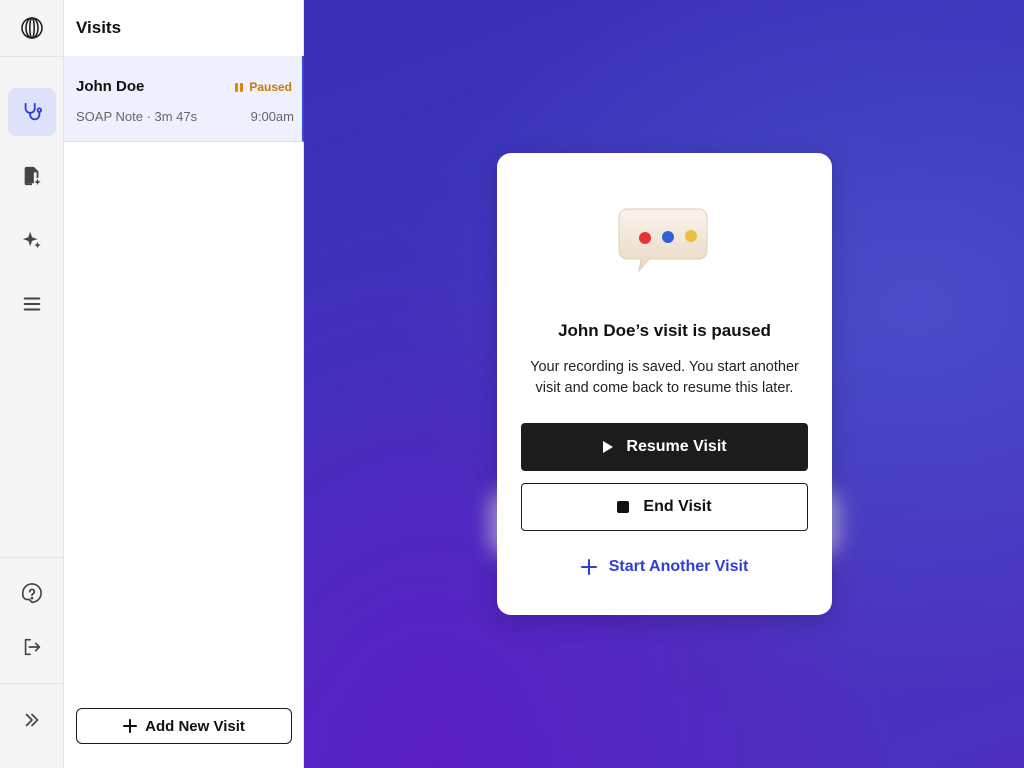  What do you see at coordinates (664, 70) in the screenshot?
I see `blurred-header` at bounding box center [664, 70].